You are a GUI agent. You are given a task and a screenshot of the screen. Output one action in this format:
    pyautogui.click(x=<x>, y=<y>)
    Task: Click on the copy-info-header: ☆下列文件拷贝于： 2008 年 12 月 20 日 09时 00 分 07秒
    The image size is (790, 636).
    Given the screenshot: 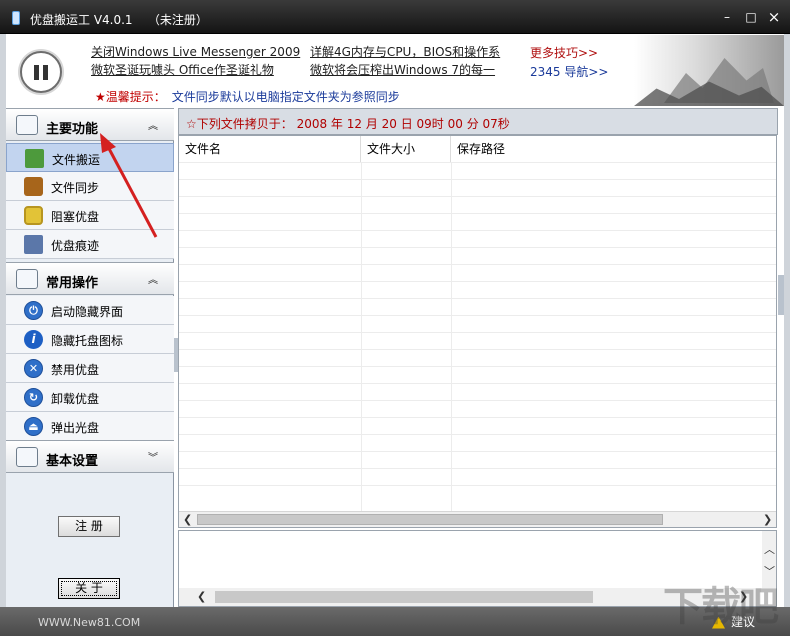 What is the action you would take?
    pyautogui.click(x=478, y=121)
    